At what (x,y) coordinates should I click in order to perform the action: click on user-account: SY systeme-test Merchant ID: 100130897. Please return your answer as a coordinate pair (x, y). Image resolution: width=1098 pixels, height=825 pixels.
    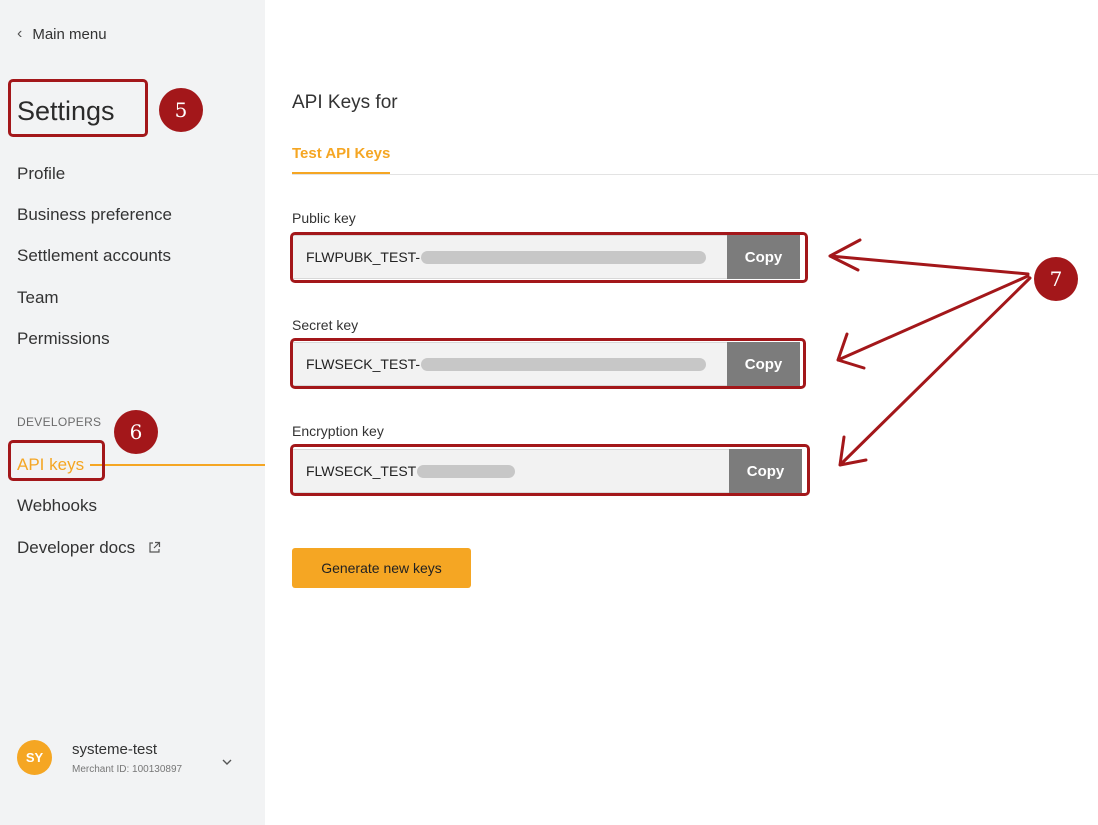
    Looking at the image, I should click on (99, 757).